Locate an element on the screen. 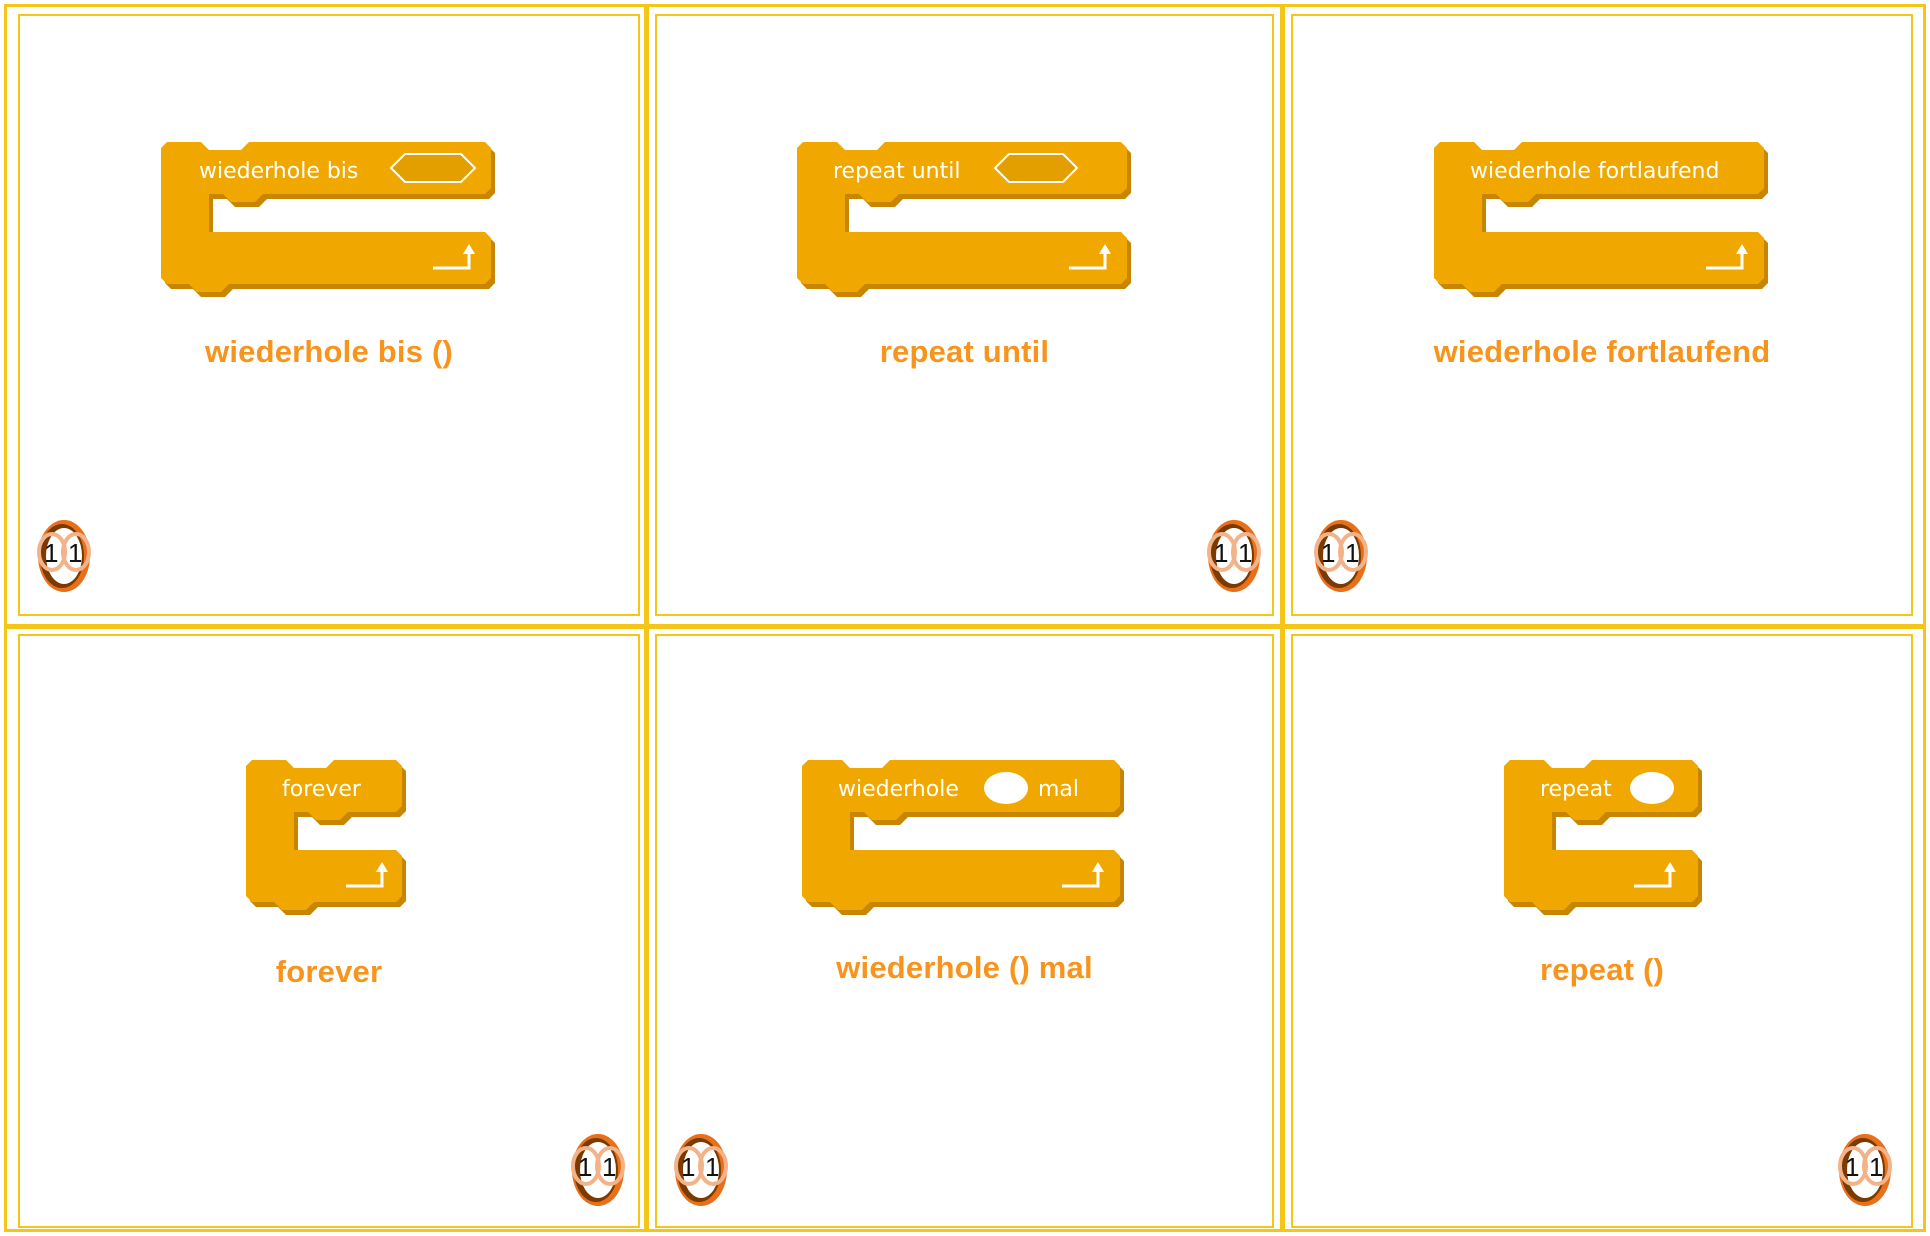 This screenshot has width=1930, height=1236. card-caption: repeat until is located at coordinates (964, 351).